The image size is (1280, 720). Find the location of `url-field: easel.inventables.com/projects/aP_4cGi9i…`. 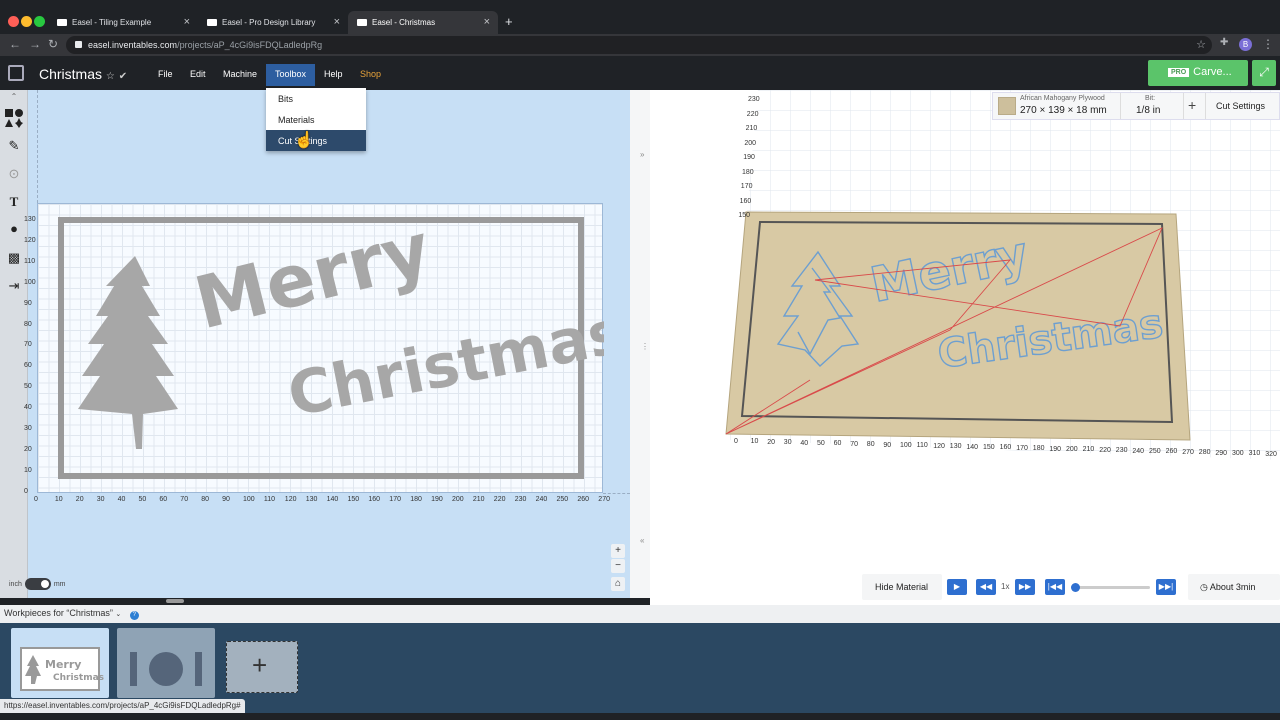

url-field: easel.inventables.com/projects/aP_4cGi9i… is located at coordinates (639, 45).